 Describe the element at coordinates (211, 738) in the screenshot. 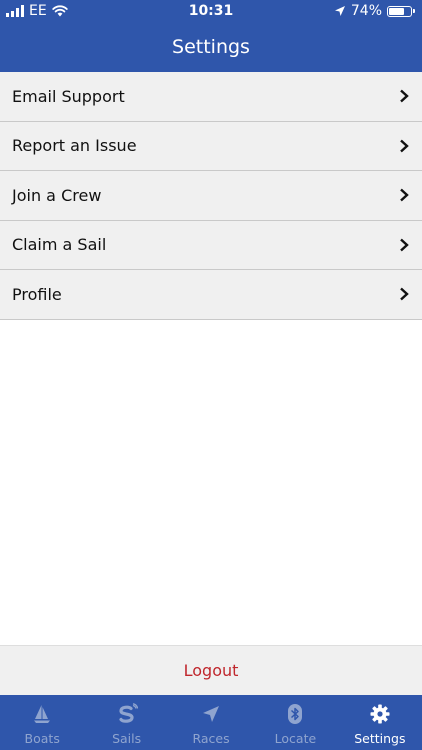

I see `tab-label: Races` at that location.